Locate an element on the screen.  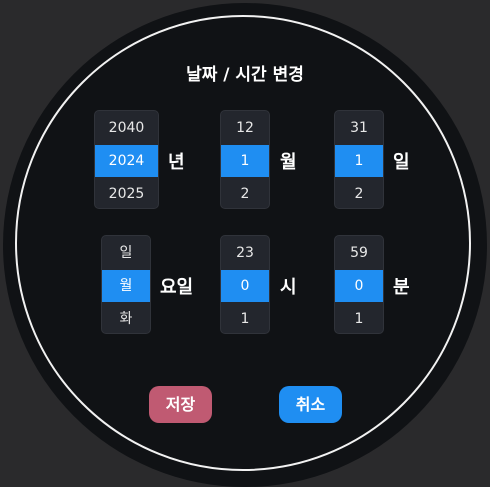
minute-prev-option: 59 is located at coordinates (359, 253).